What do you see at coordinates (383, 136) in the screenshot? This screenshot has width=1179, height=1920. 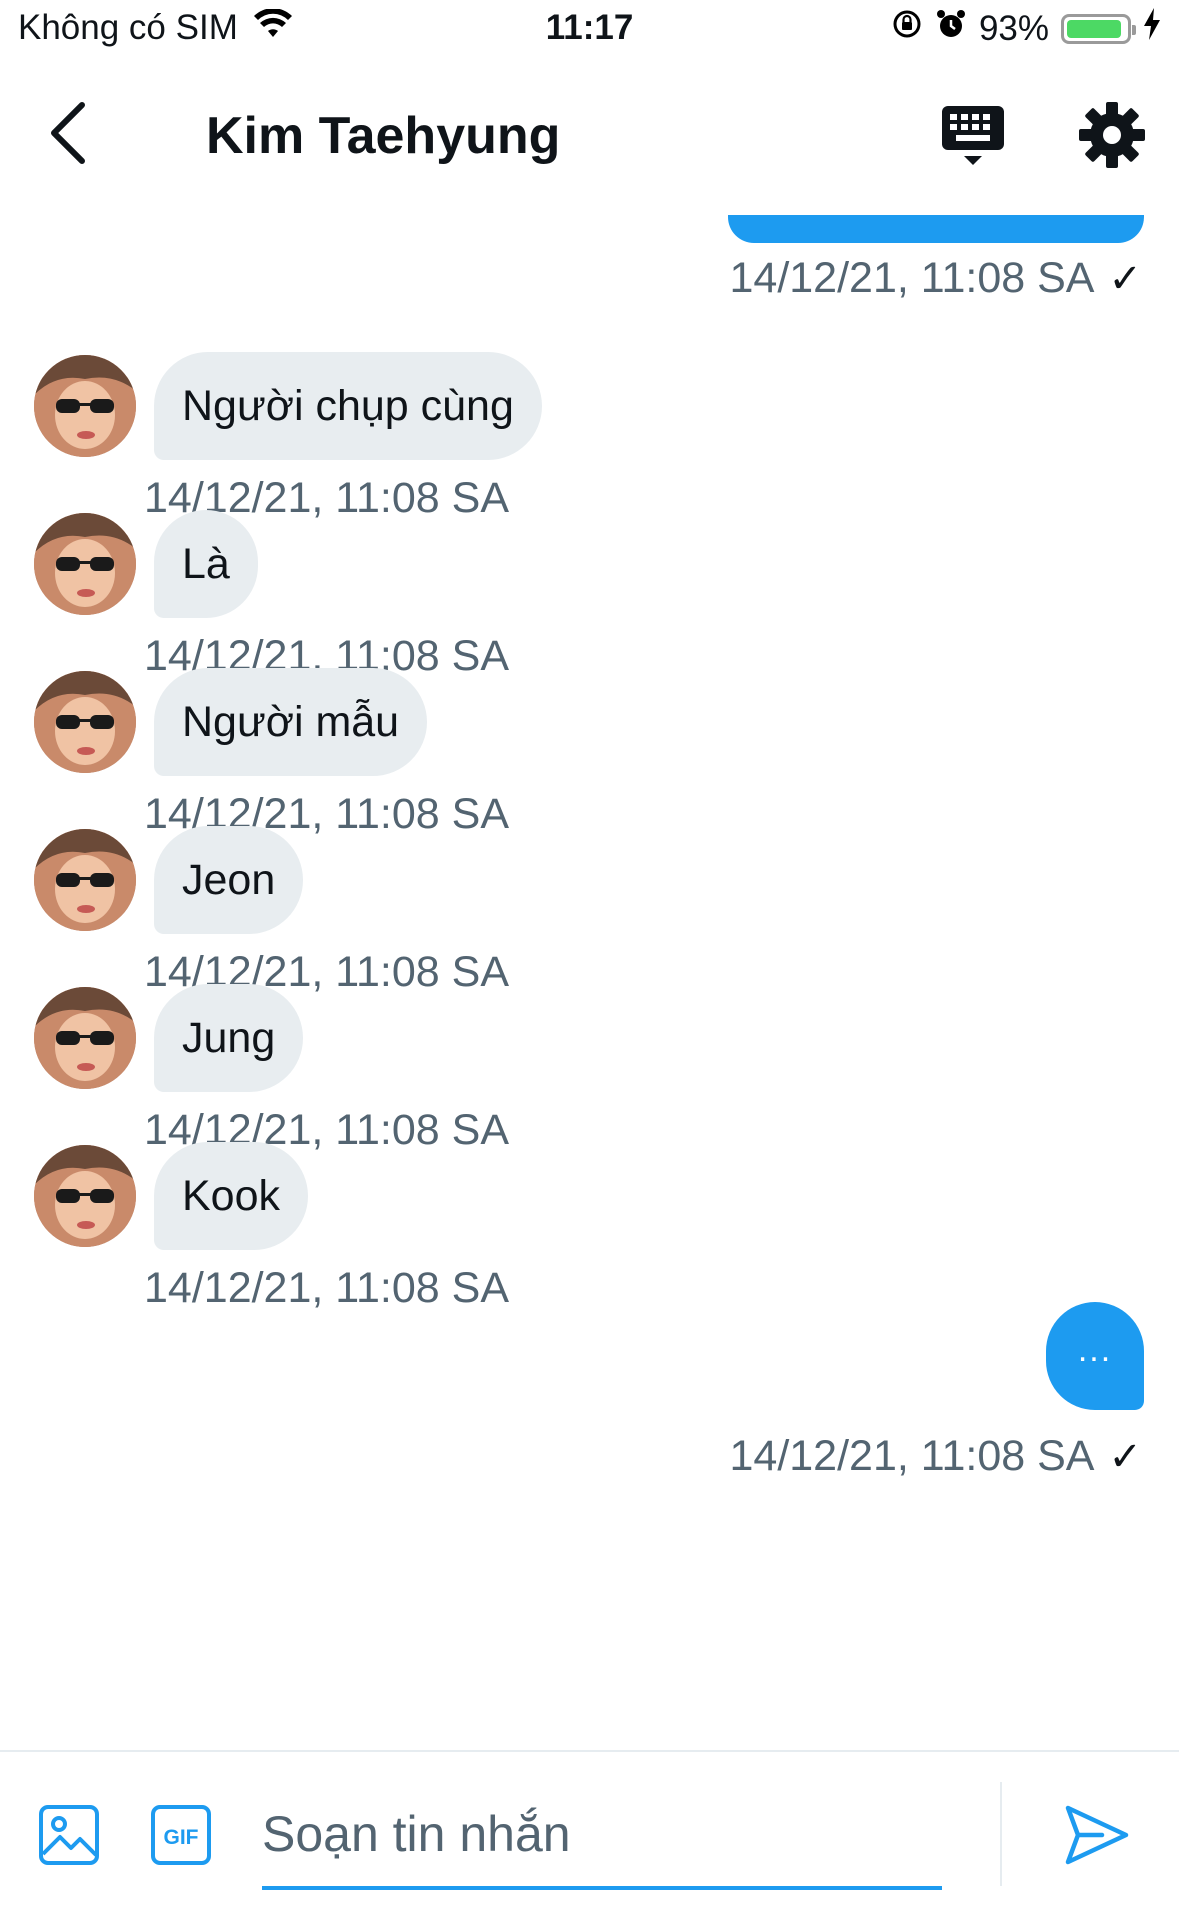 I see `chat-title: Kim Taehyung` at bounding box center [383, 136].